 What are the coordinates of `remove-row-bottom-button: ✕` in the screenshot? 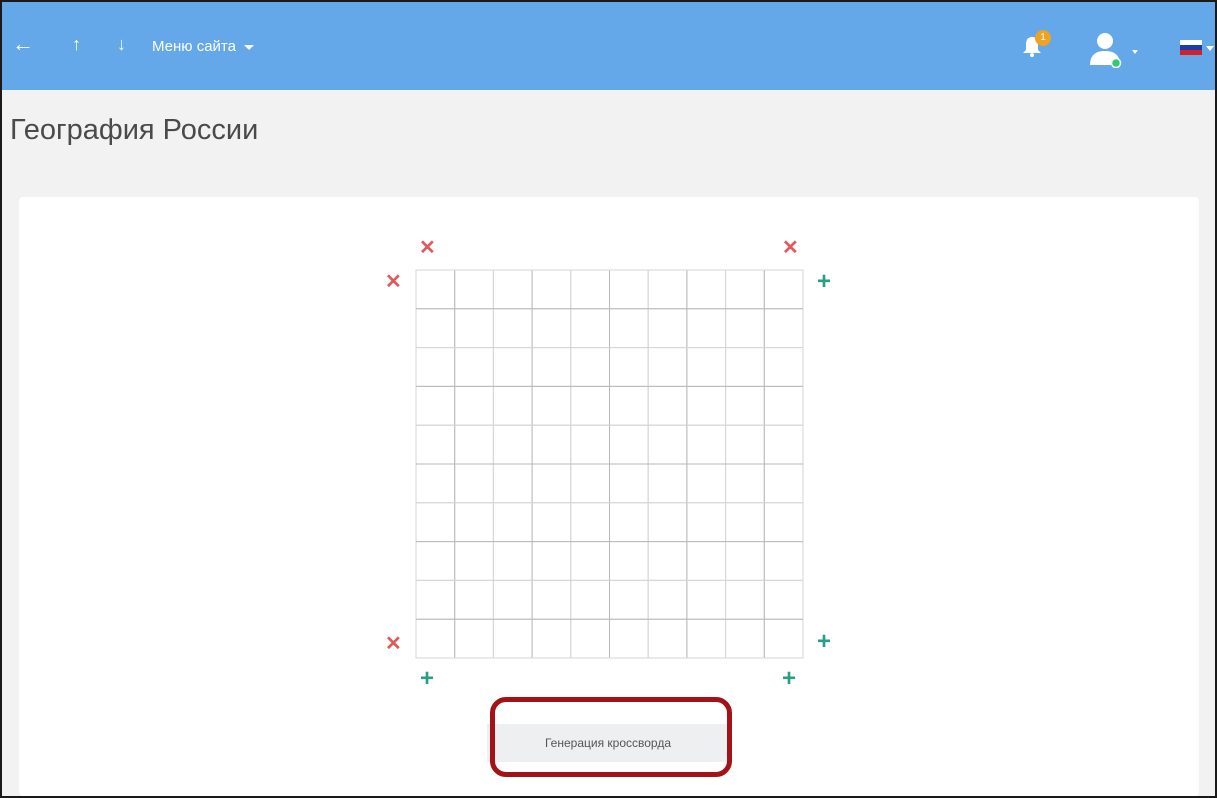 It's located at (393, 644).